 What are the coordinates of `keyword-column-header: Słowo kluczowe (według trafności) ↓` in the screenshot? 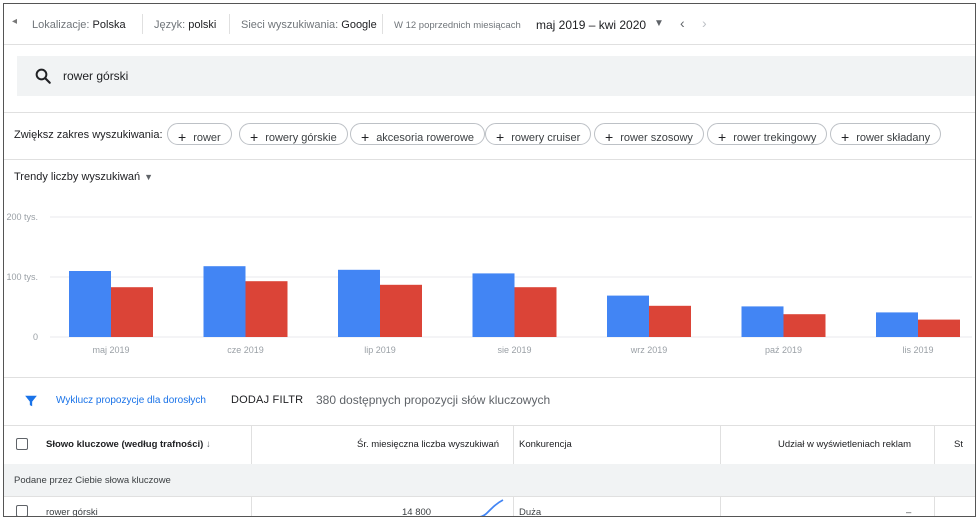 It's located at (128, 444).